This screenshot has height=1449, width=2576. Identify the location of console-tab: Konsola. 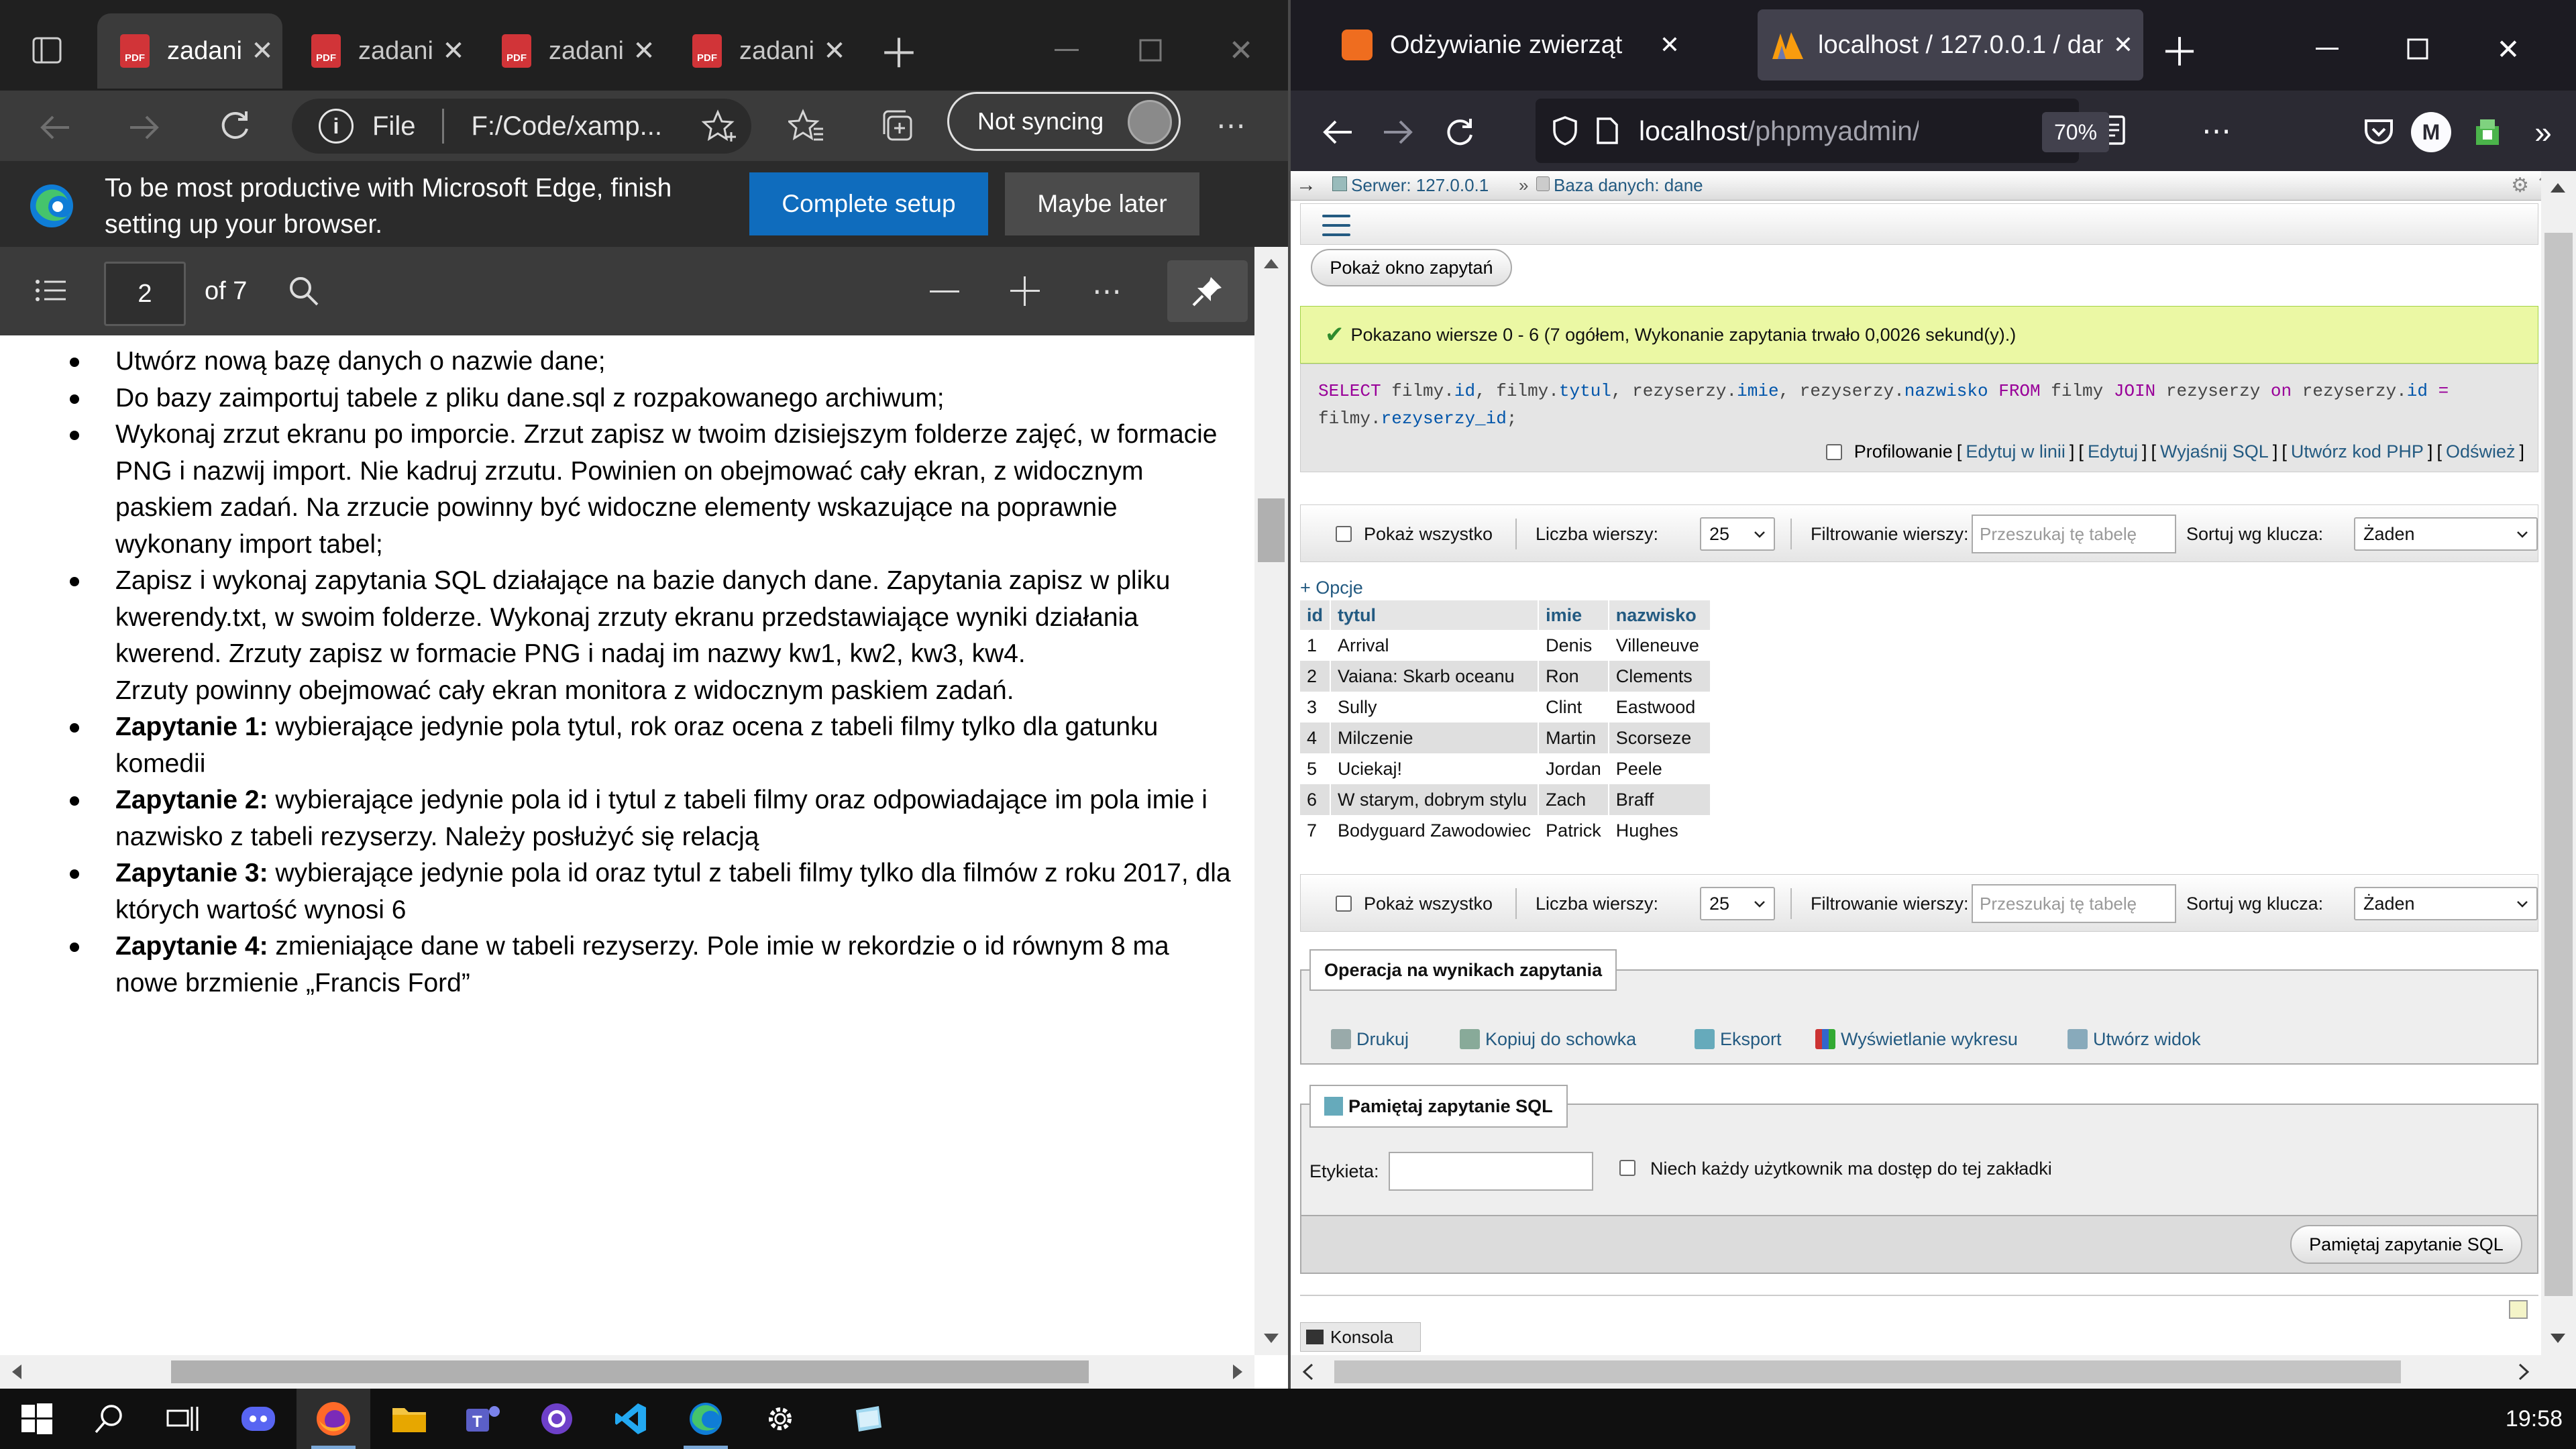
(1360, 1337).